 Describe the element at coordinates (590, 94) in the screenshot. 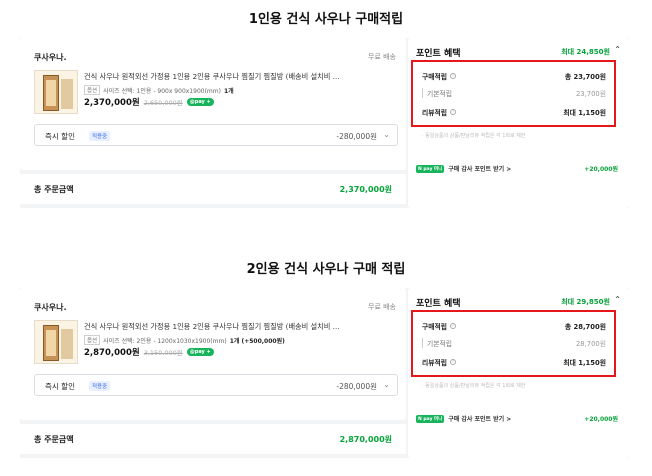

I see `basic-points-value: 23,700원` at that location.